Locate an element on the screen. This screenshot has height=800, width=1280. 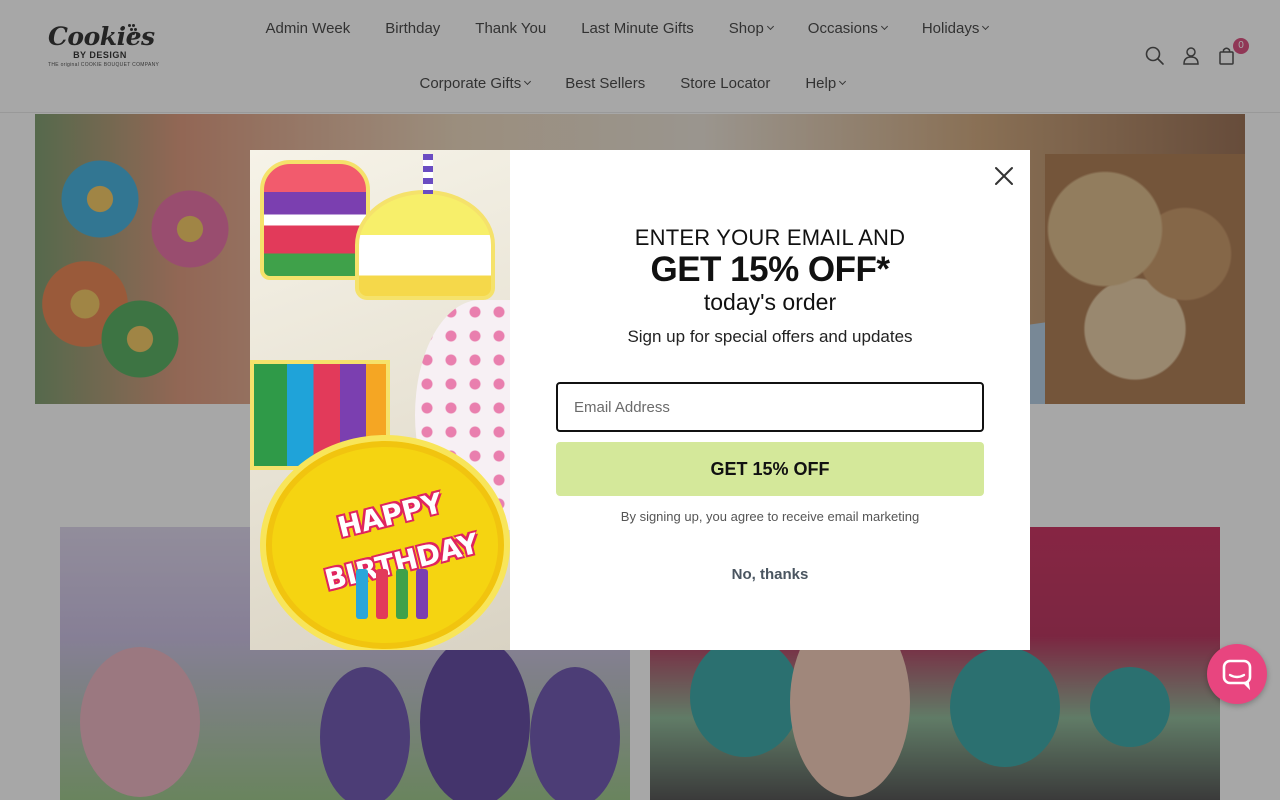
no-thanks-link: No, thanks is located at coordinates (770, 574).